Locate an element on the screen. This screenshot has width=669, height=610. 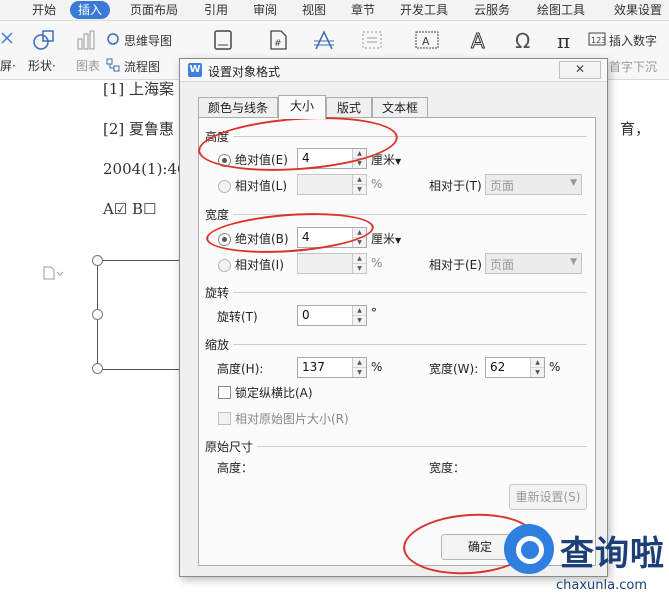
textbox-icon is located at coordinates (223, 40).